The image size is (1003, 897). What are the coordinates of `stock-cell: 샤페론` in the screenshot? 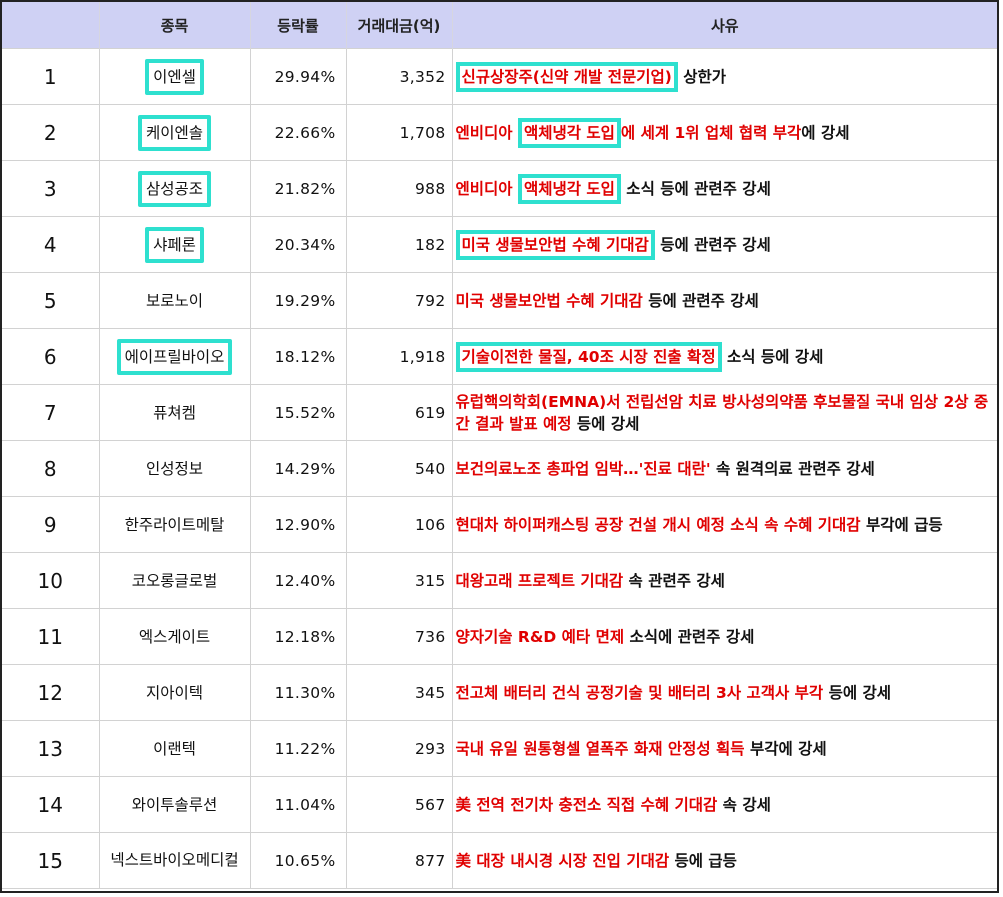 It's located at (175, 244).